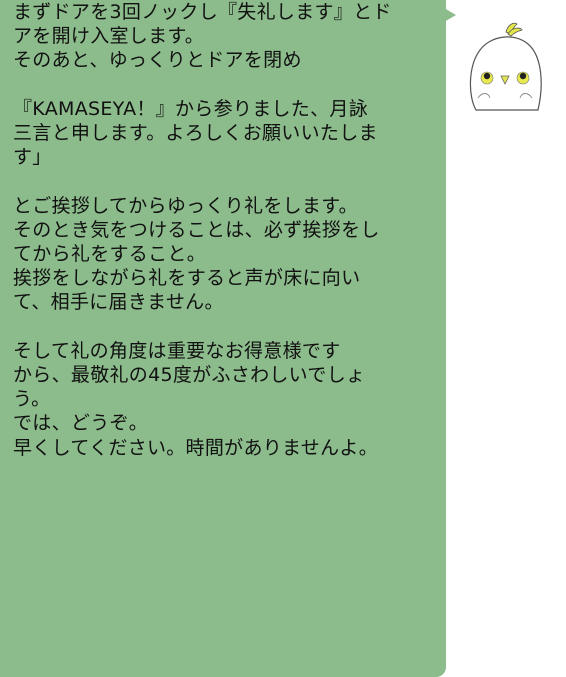 Image resolution: width=566 pixels, height=677 pixels. Describe the element at coordinates (187, 278) in the screenshot. I see `message-line: 挨拶をしながら礼をすると声が床に向い` at that location.